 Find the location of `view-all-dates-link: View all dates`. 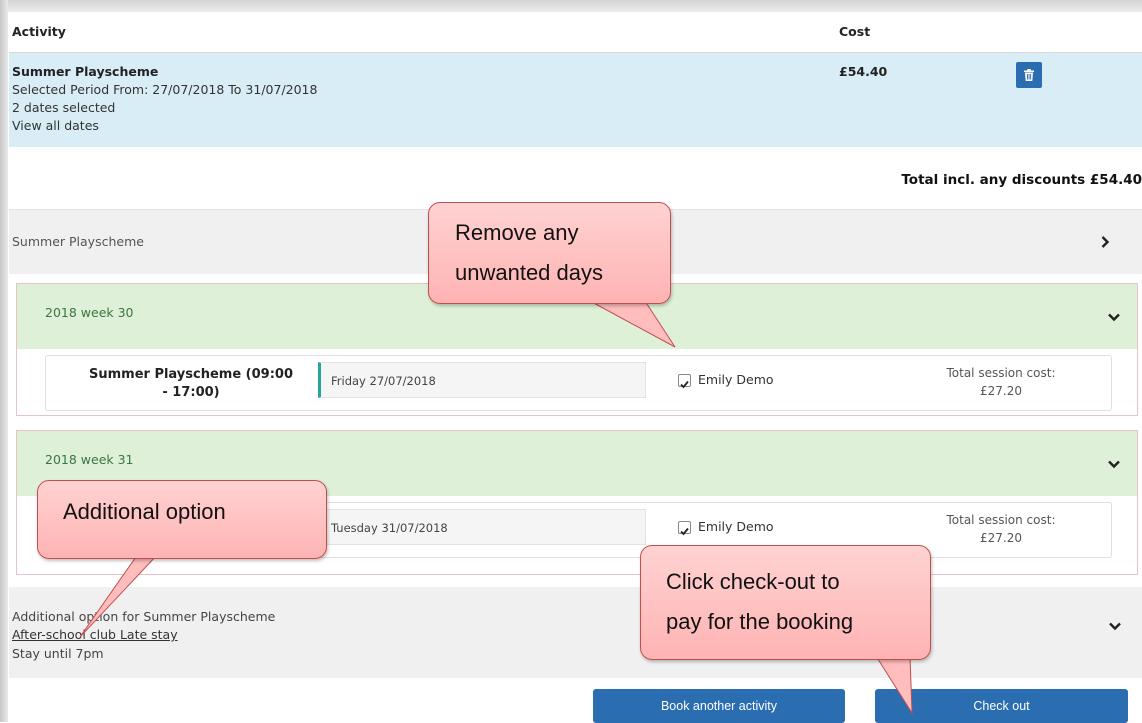

view-all-dates-link: View all dates is located at coordinates (55, 125).